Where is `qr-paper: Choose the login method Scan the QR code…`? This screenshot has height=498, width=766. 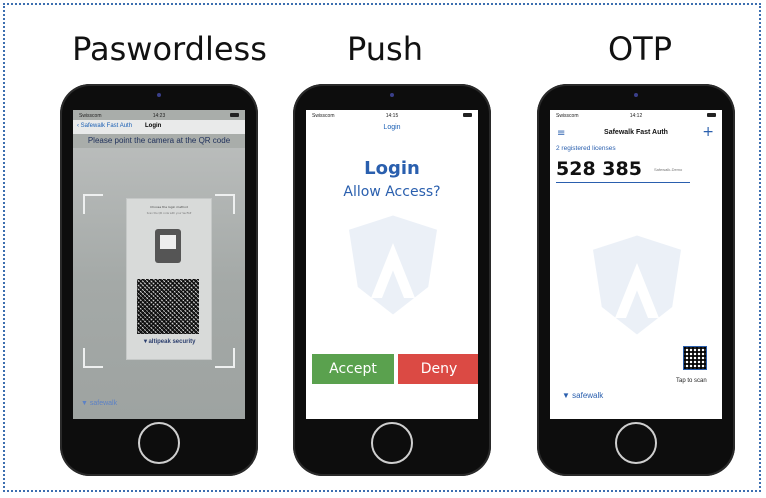 qr-paper: Choose the login method Scan the QR code… is located at coordinates (169, 279).